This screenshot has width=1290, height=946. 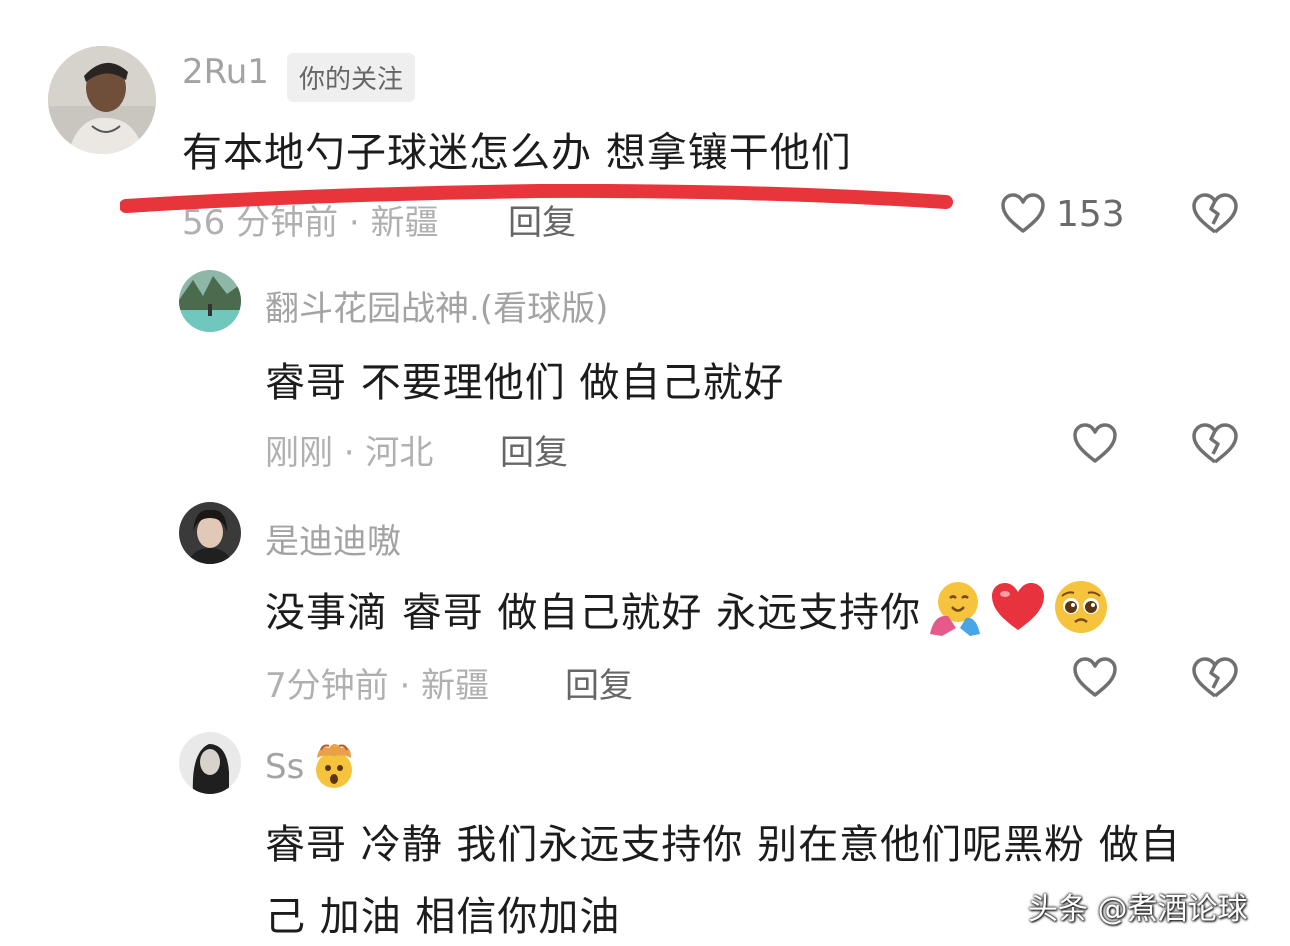 I want to click on comment-username: 翻斗花园战神.(看球版), so click(x=436, y=305).